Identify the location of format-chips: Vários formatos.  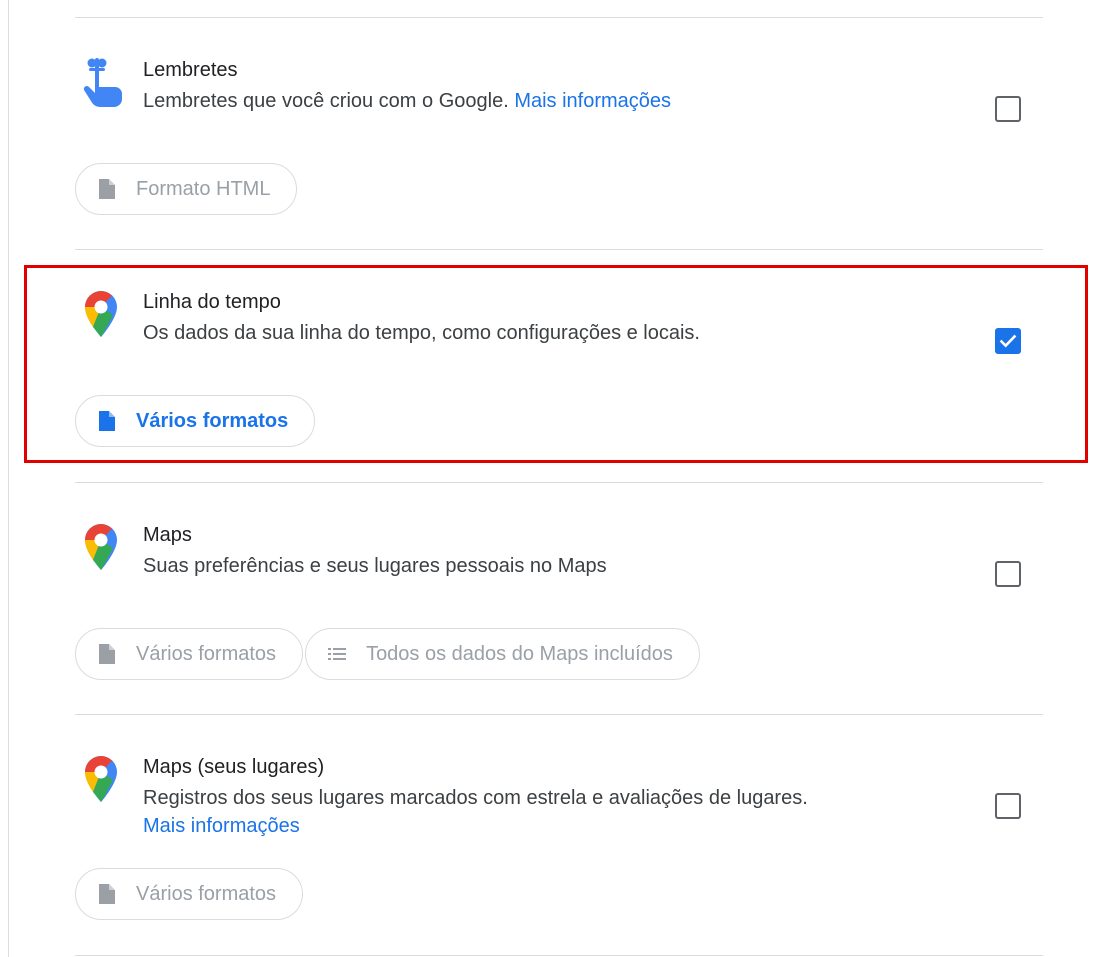
(189, 894).